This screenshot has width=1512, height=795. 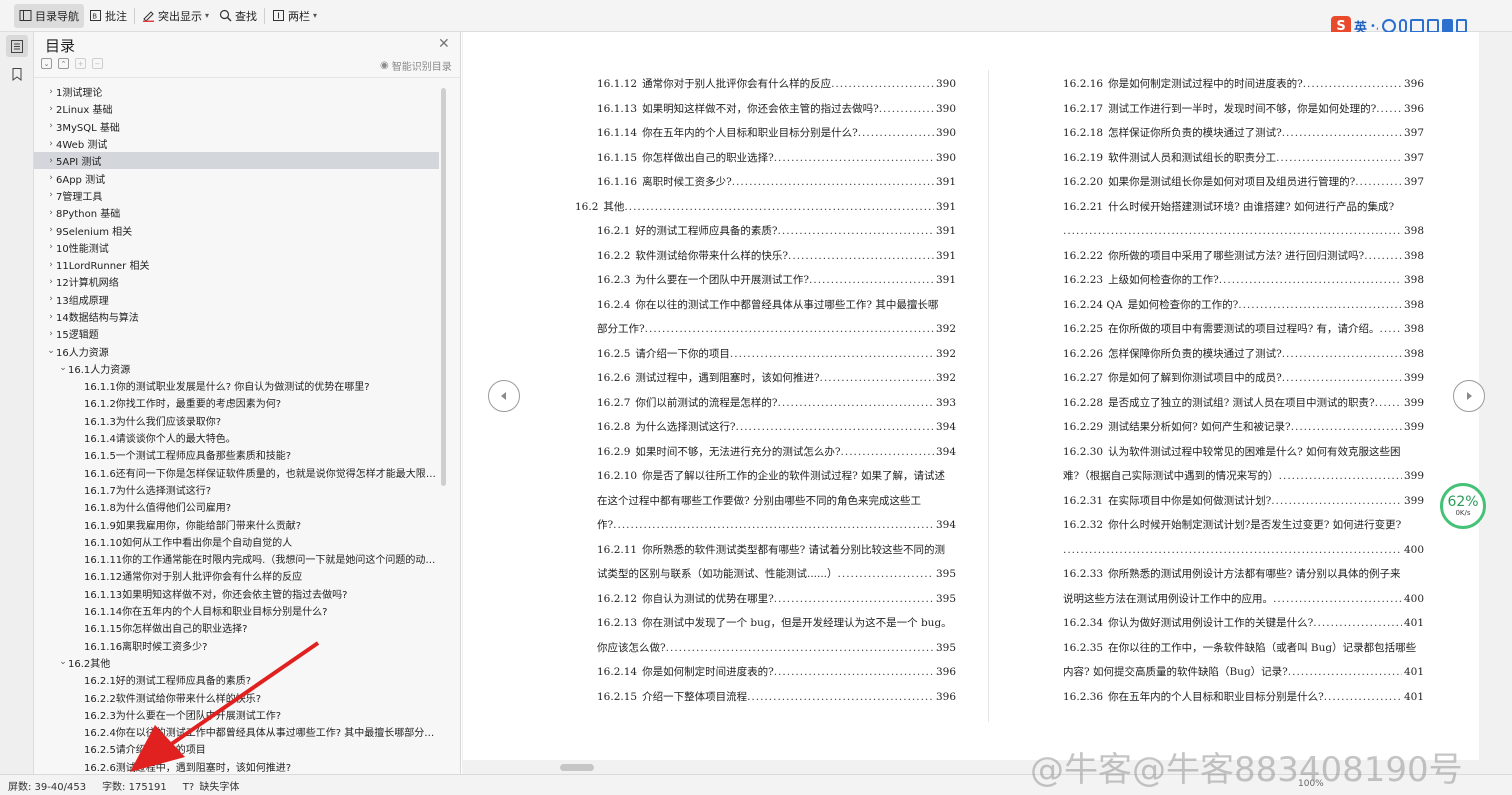 I want to click on toc-tree-item: 16.2.1好的测试工程师应具备的素质?, so click(x=236, y=679).